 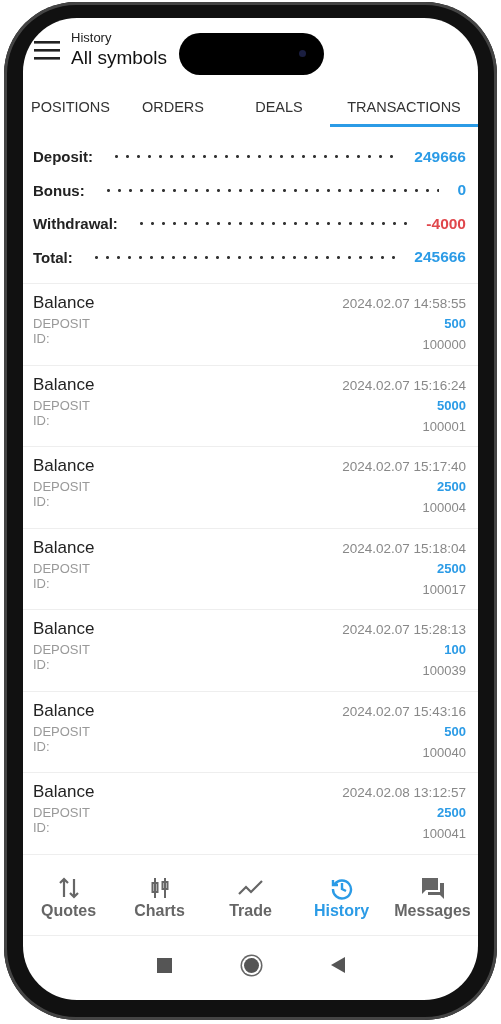 I want to click on transaction-id: 100000, so click(x=444, y=344).